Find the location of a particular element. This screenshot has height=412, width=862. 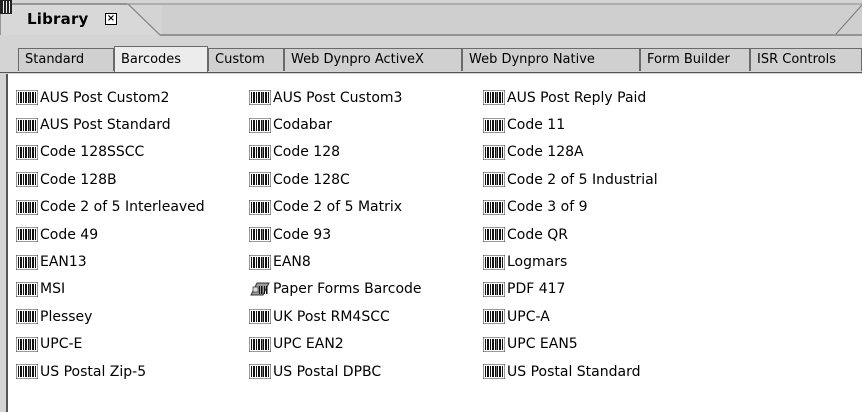

palette-item-label: Code 128 is located at coordinates (307, 152).